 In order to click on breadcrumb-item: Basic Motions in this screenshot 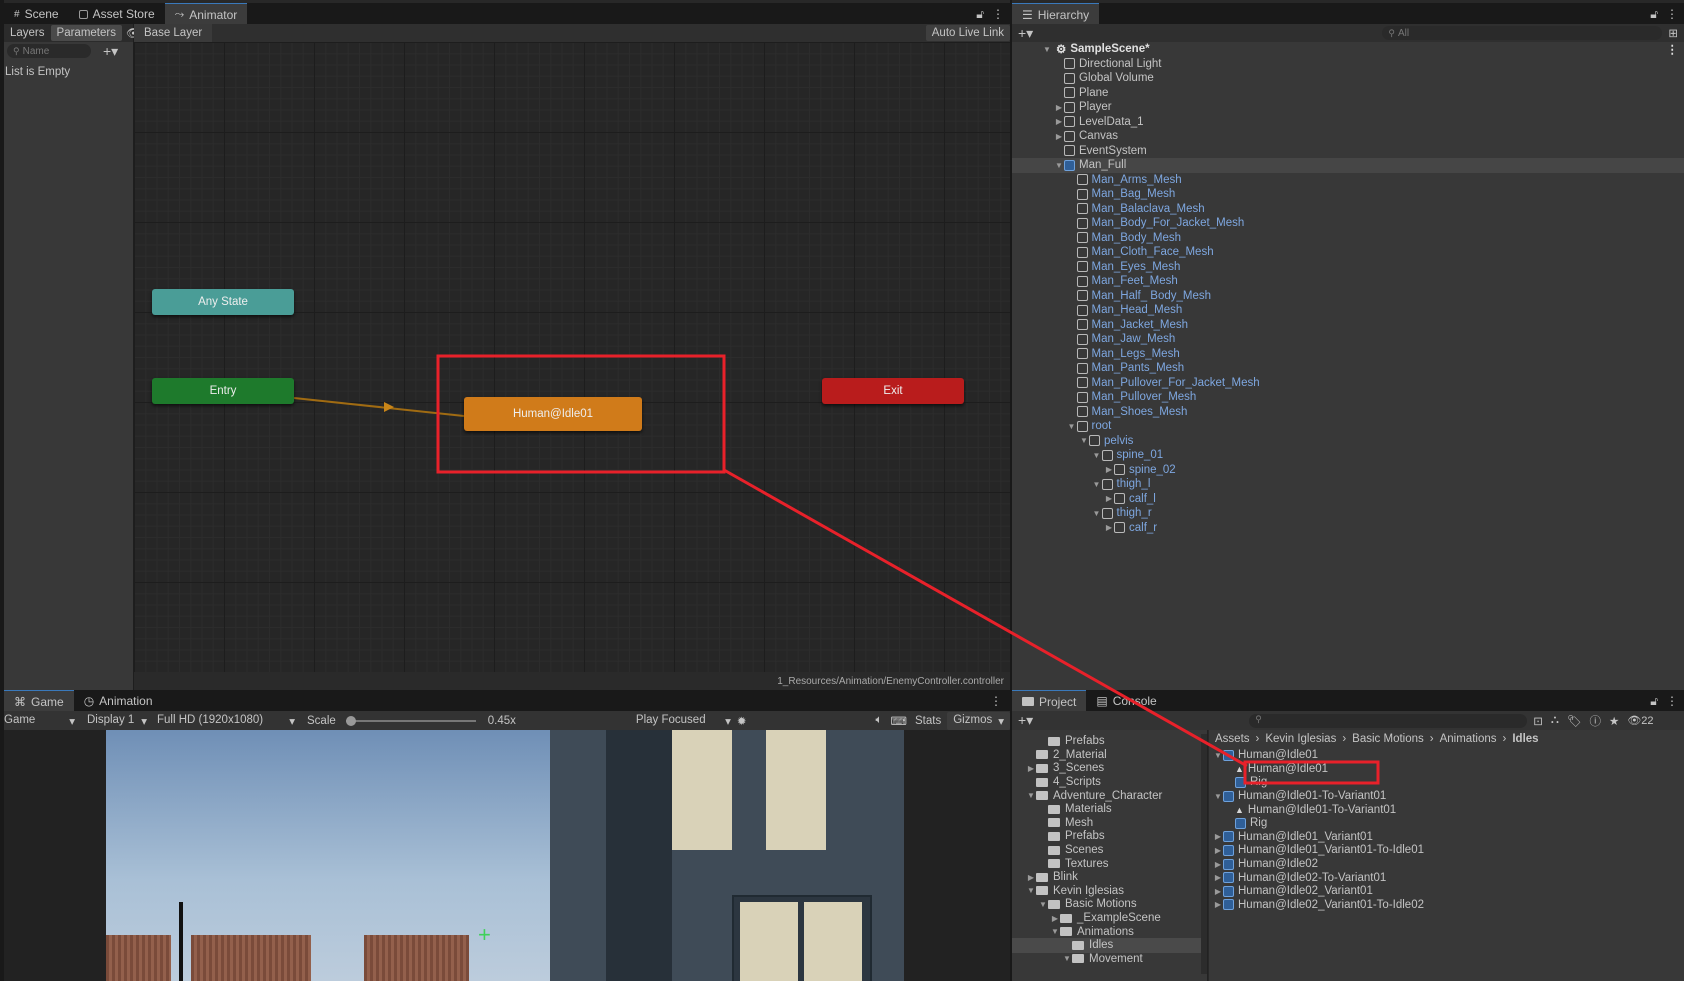, I will do `click(1388, 739)`.